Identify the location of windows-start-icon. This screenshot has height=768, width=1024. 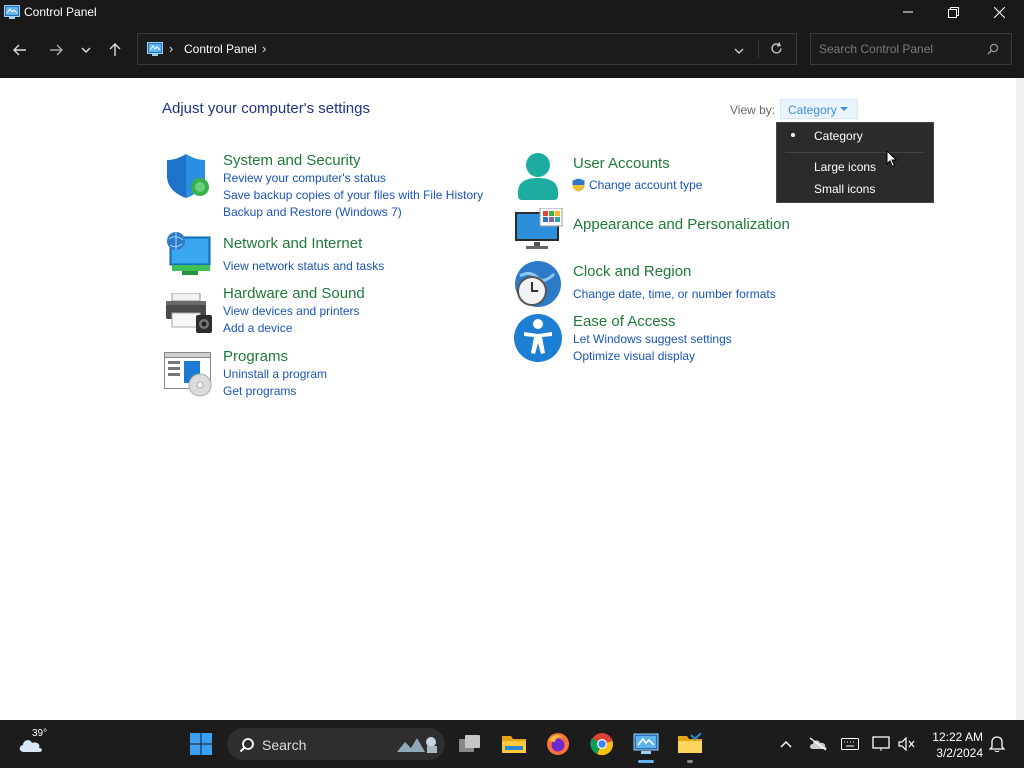
(201, 744).